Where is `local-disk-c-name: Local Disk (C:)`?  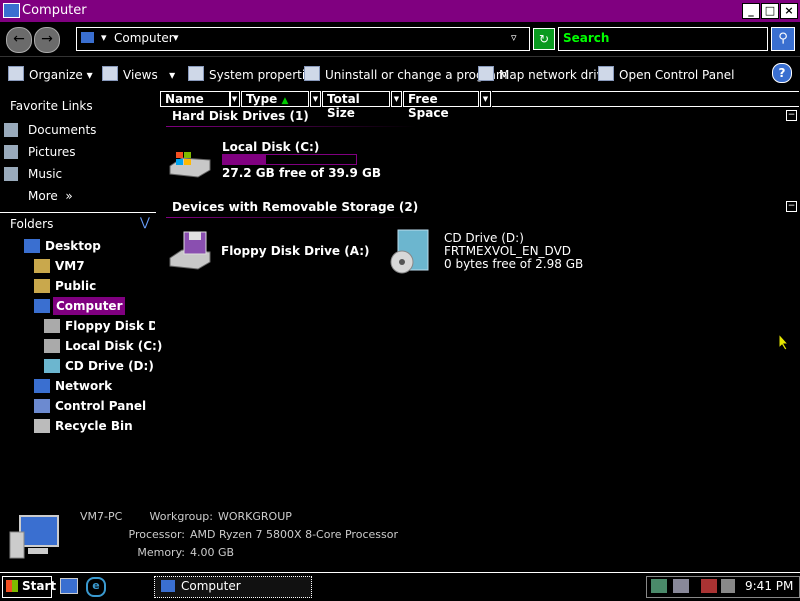 local-disk-c-name: Local Disk (C:) is located at coordinates (270, 147).